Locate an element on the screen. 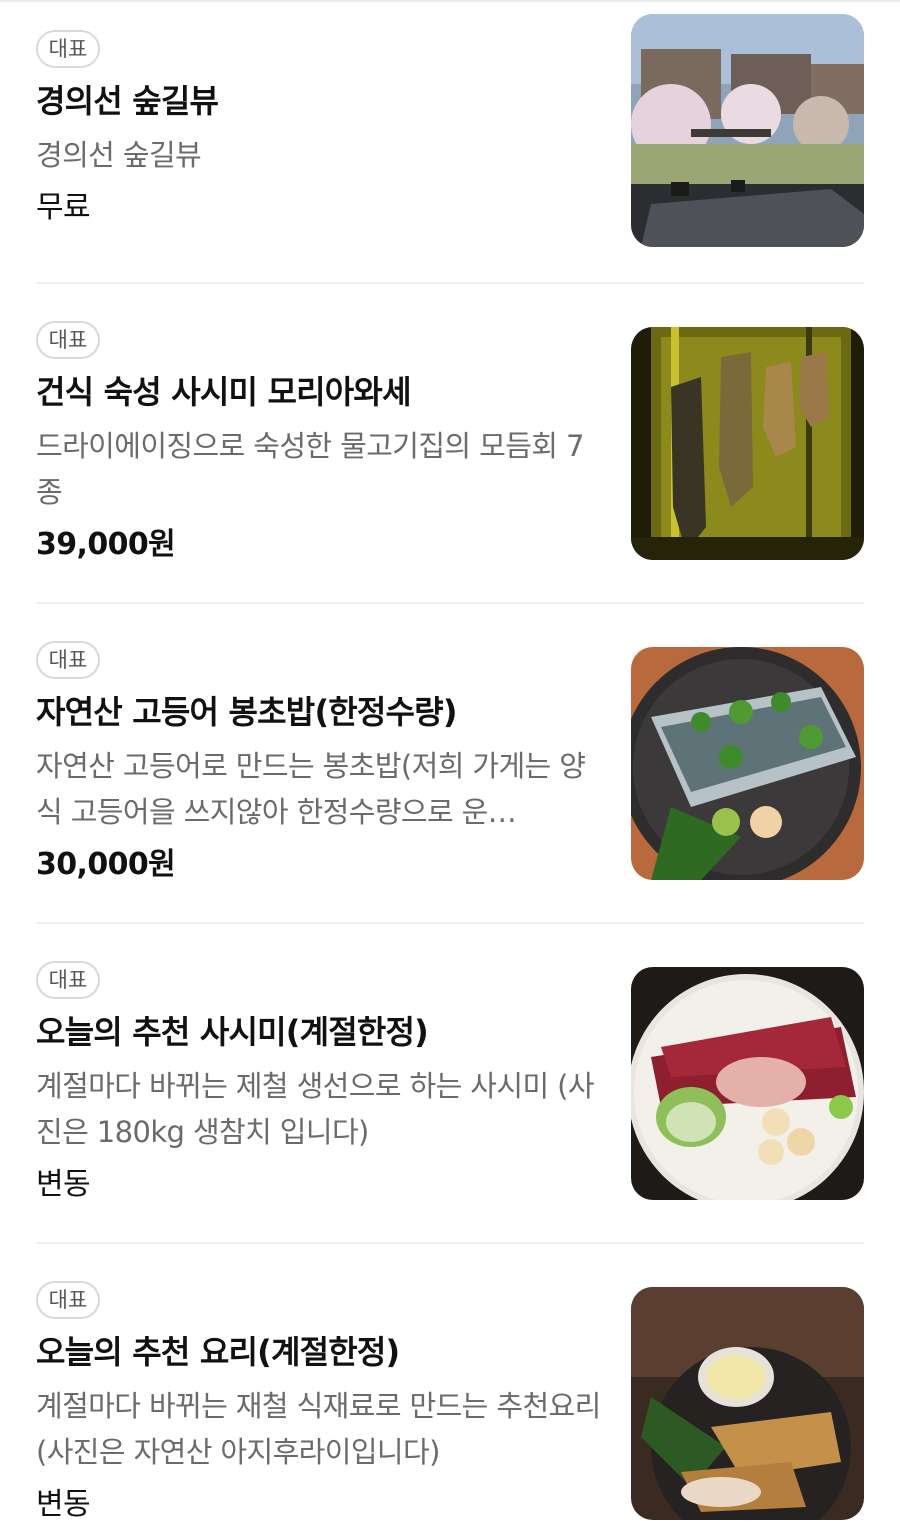 The image size is (900, 1534). forest-terrace-photo-icon is located at coordinates (747, 130).